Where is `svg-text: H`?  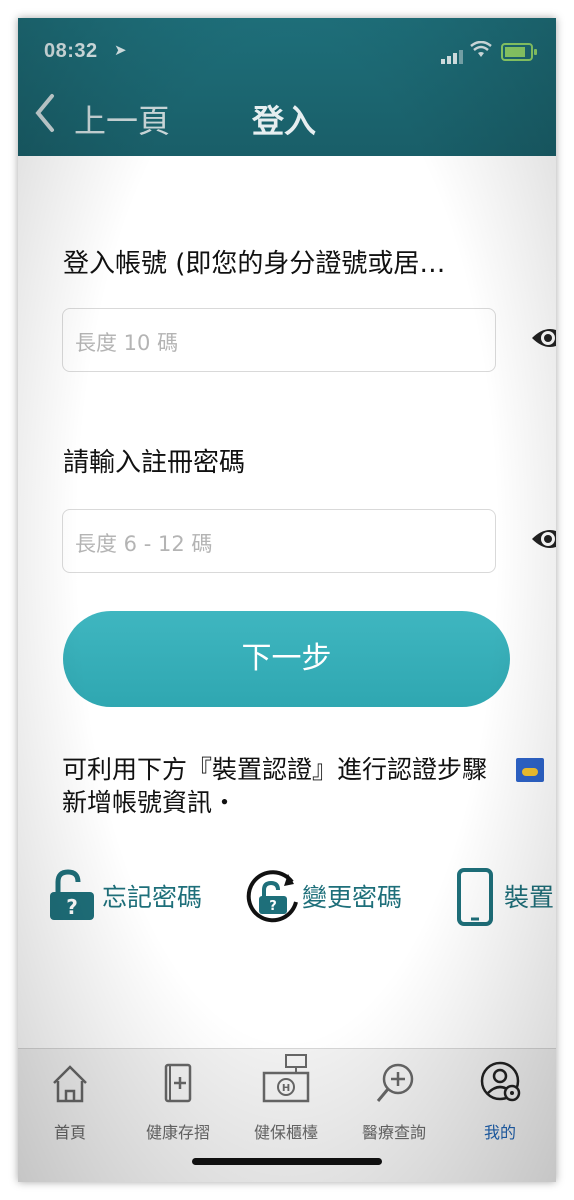
svg-text: H is located at coordinates (286, 1088).